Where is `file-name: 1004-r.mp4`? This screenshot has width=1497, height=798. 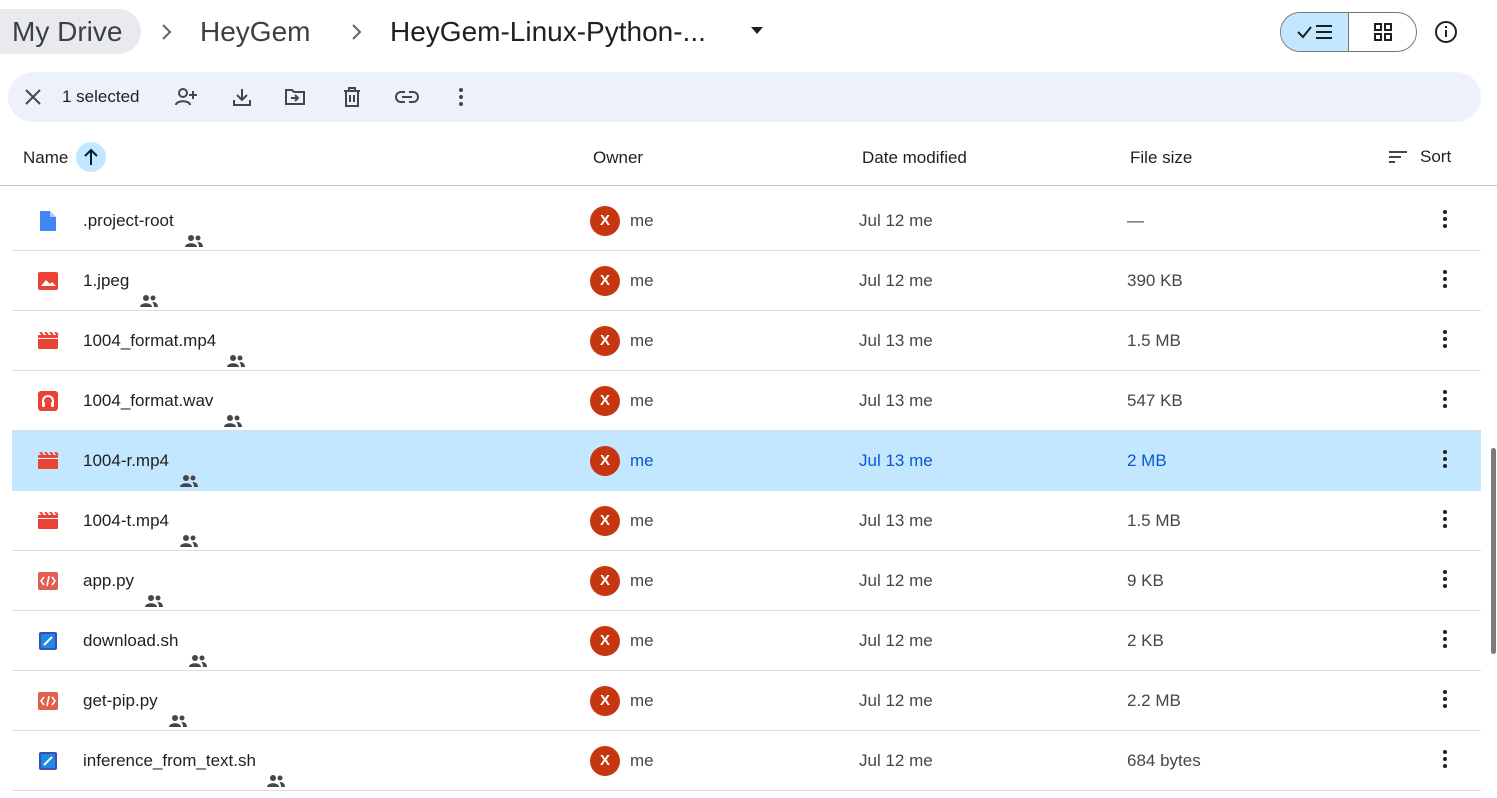 file-name: 1004-r.mp4 is located at coordinates (141, 461).